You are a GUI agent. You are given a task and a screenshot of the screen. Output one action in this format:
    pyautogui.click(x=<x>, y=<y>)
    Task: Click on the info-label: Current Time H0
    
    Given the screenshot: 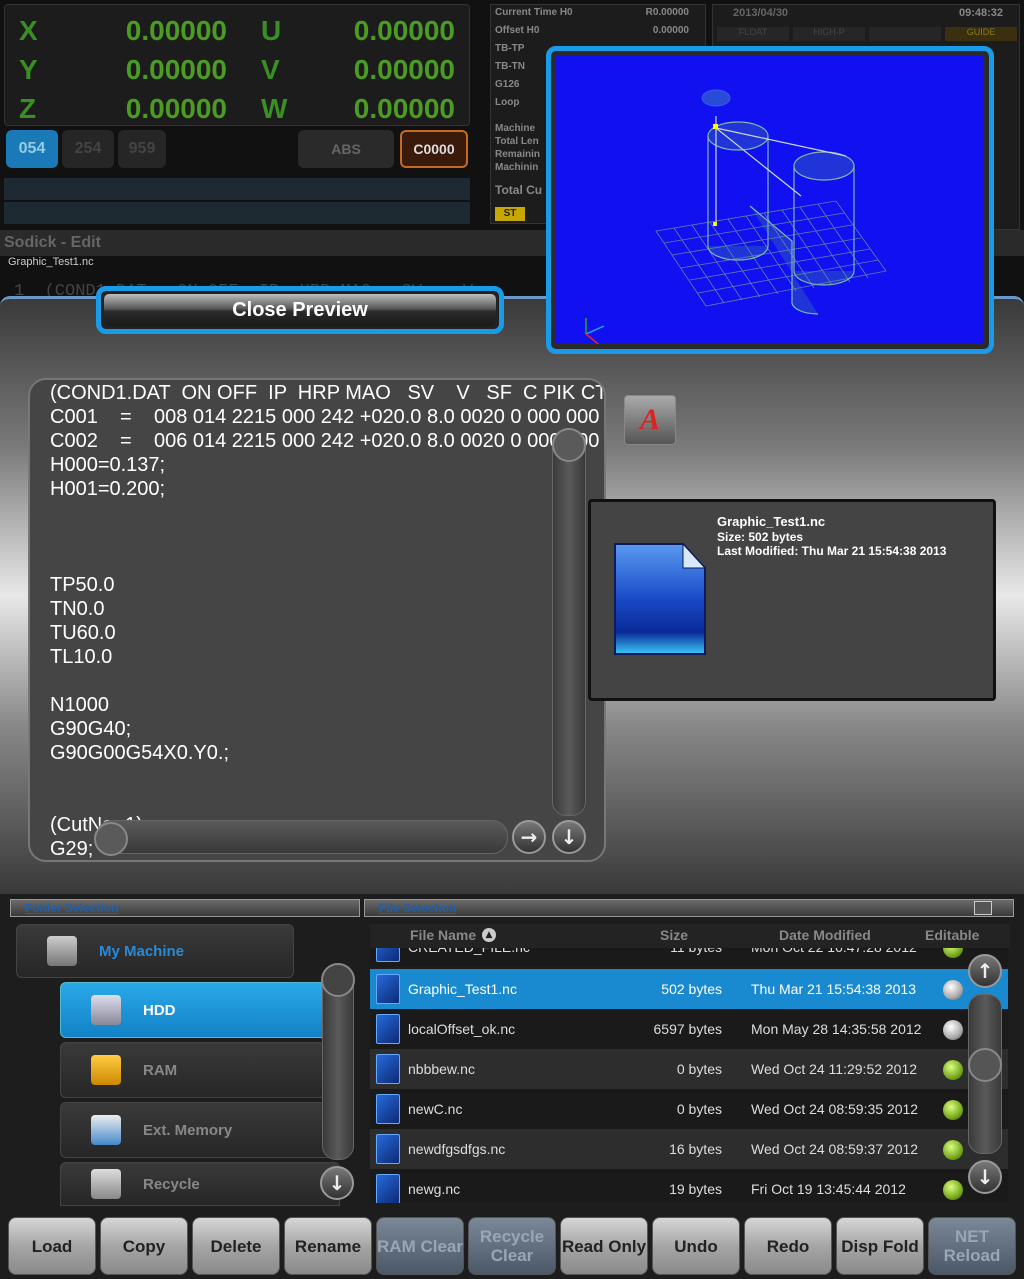 What is the action you would take?
    pyautogui.click(x=534, y=12)
    